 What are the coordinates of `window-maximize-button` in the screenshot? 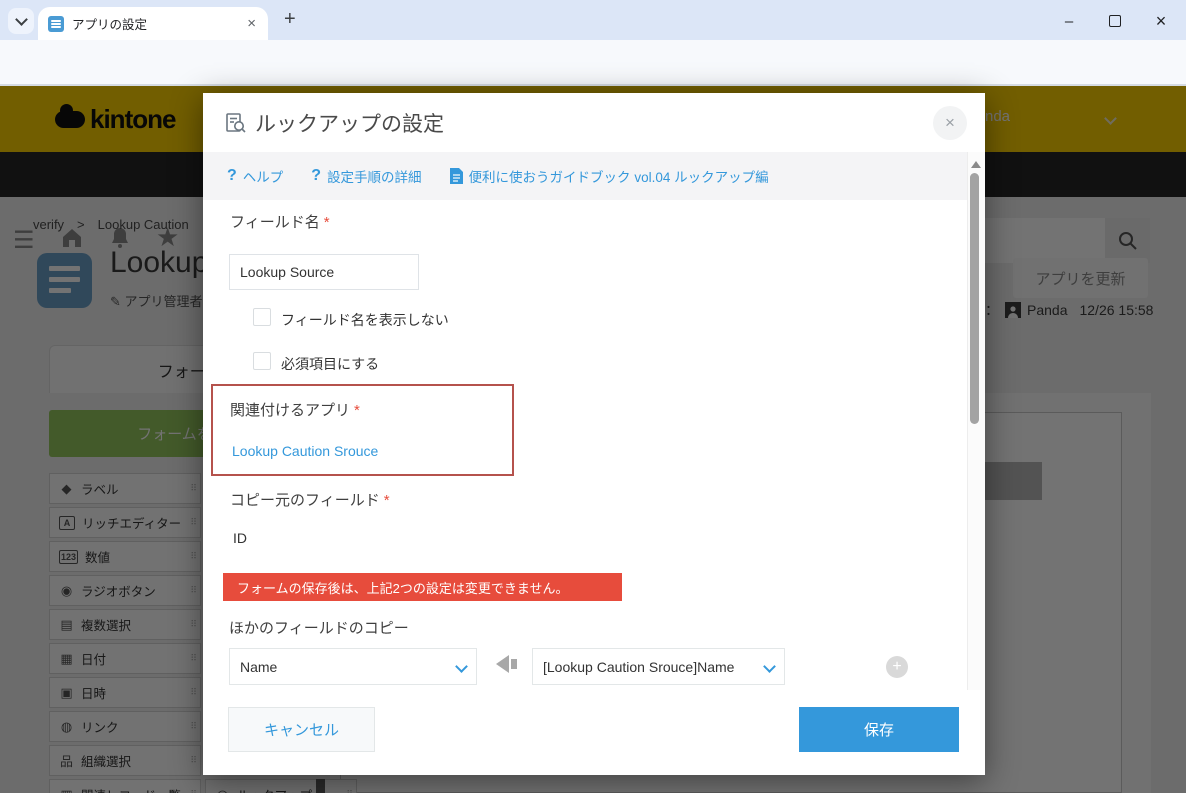 It's located at (1115, 21).